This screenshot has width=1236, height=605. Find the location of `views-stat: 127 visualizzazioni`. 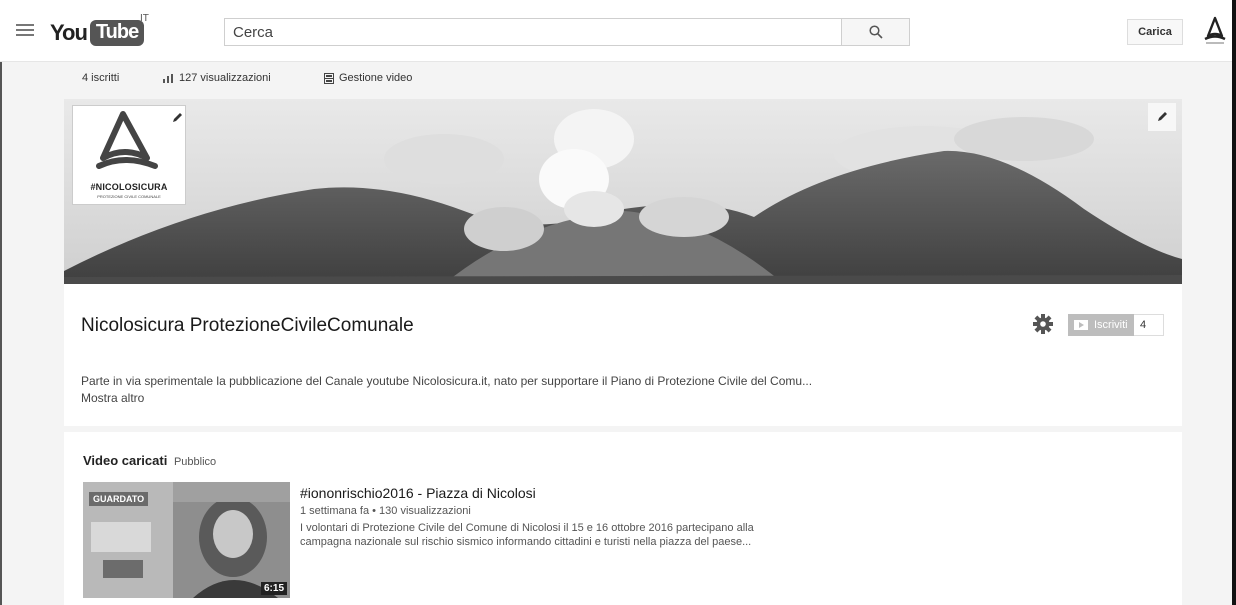

views-stat: 127 visualizzazioni is located at coordinates (217, 78).